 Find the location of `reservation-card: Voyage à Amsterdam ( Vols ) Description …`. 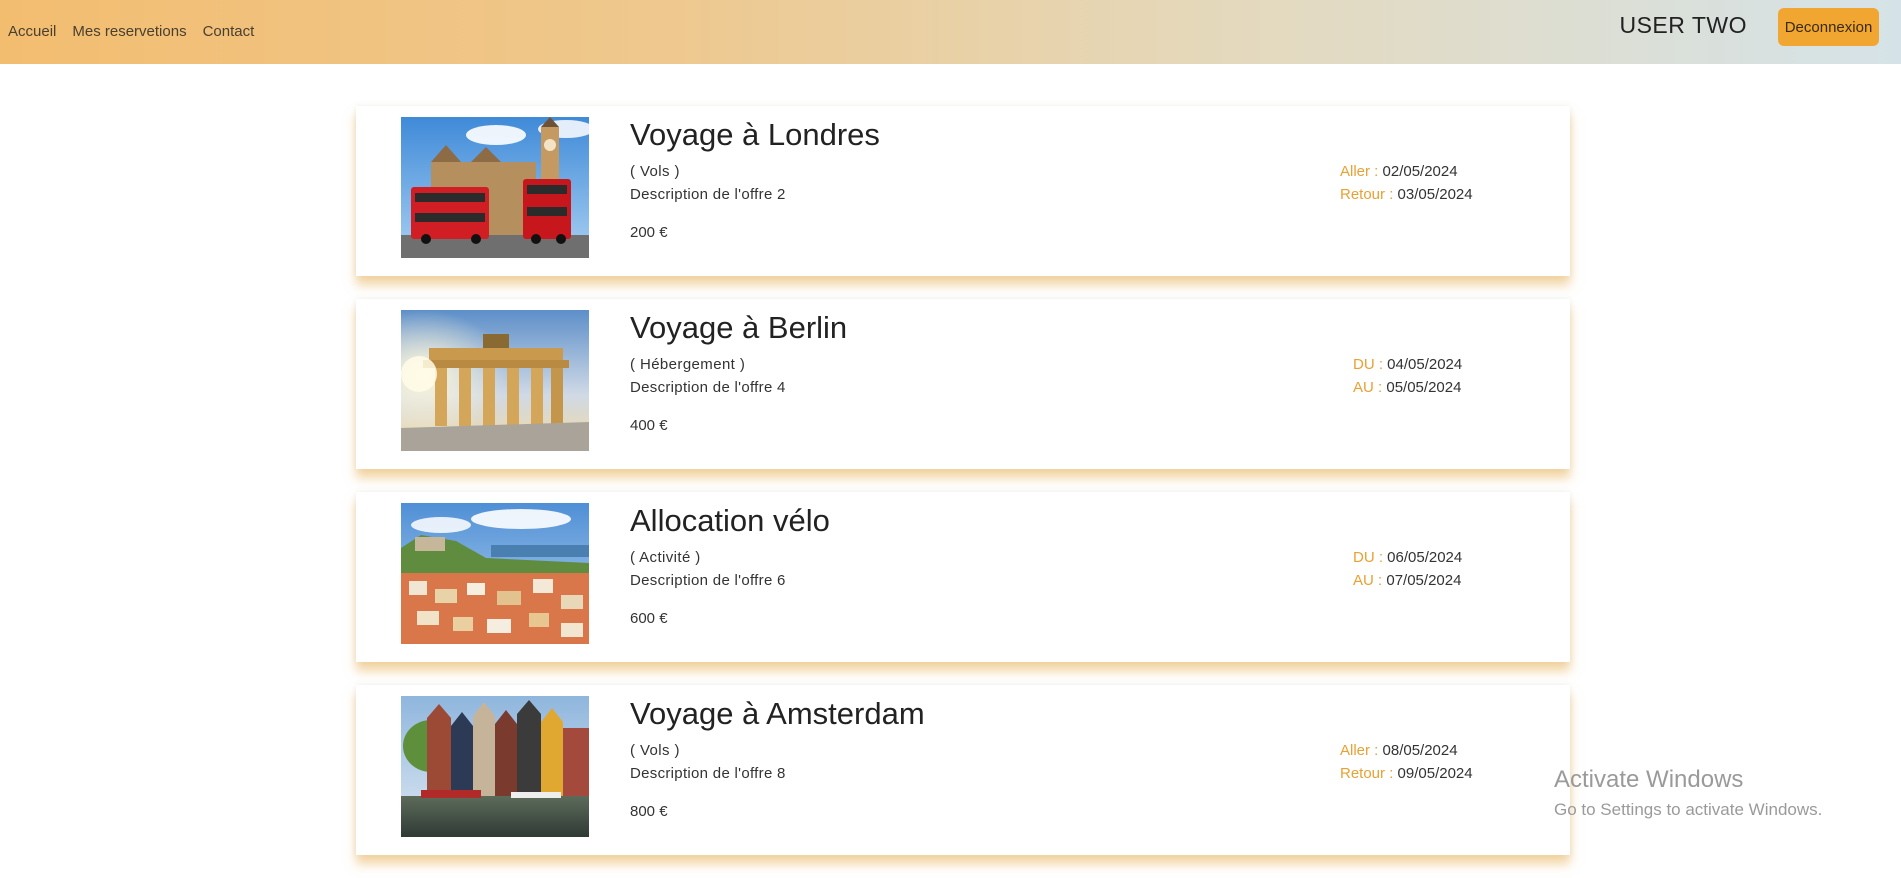

reservation-card: Voyage à Amsterdam ( Vols ) Description … is located at coordinates (963, 770).